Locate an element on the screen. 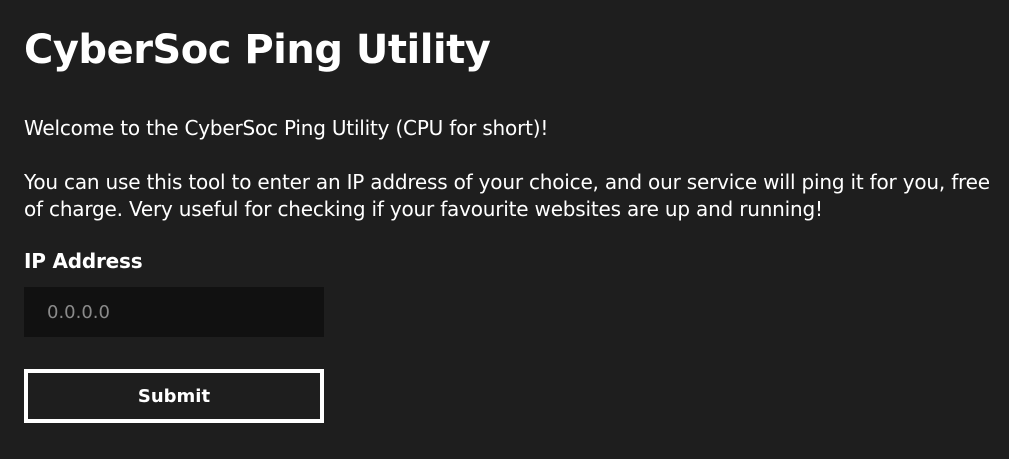 Image resolution: width=1009 pixels, height=459 pixels. submit-button: Submit is located at coordinates (174, 396).